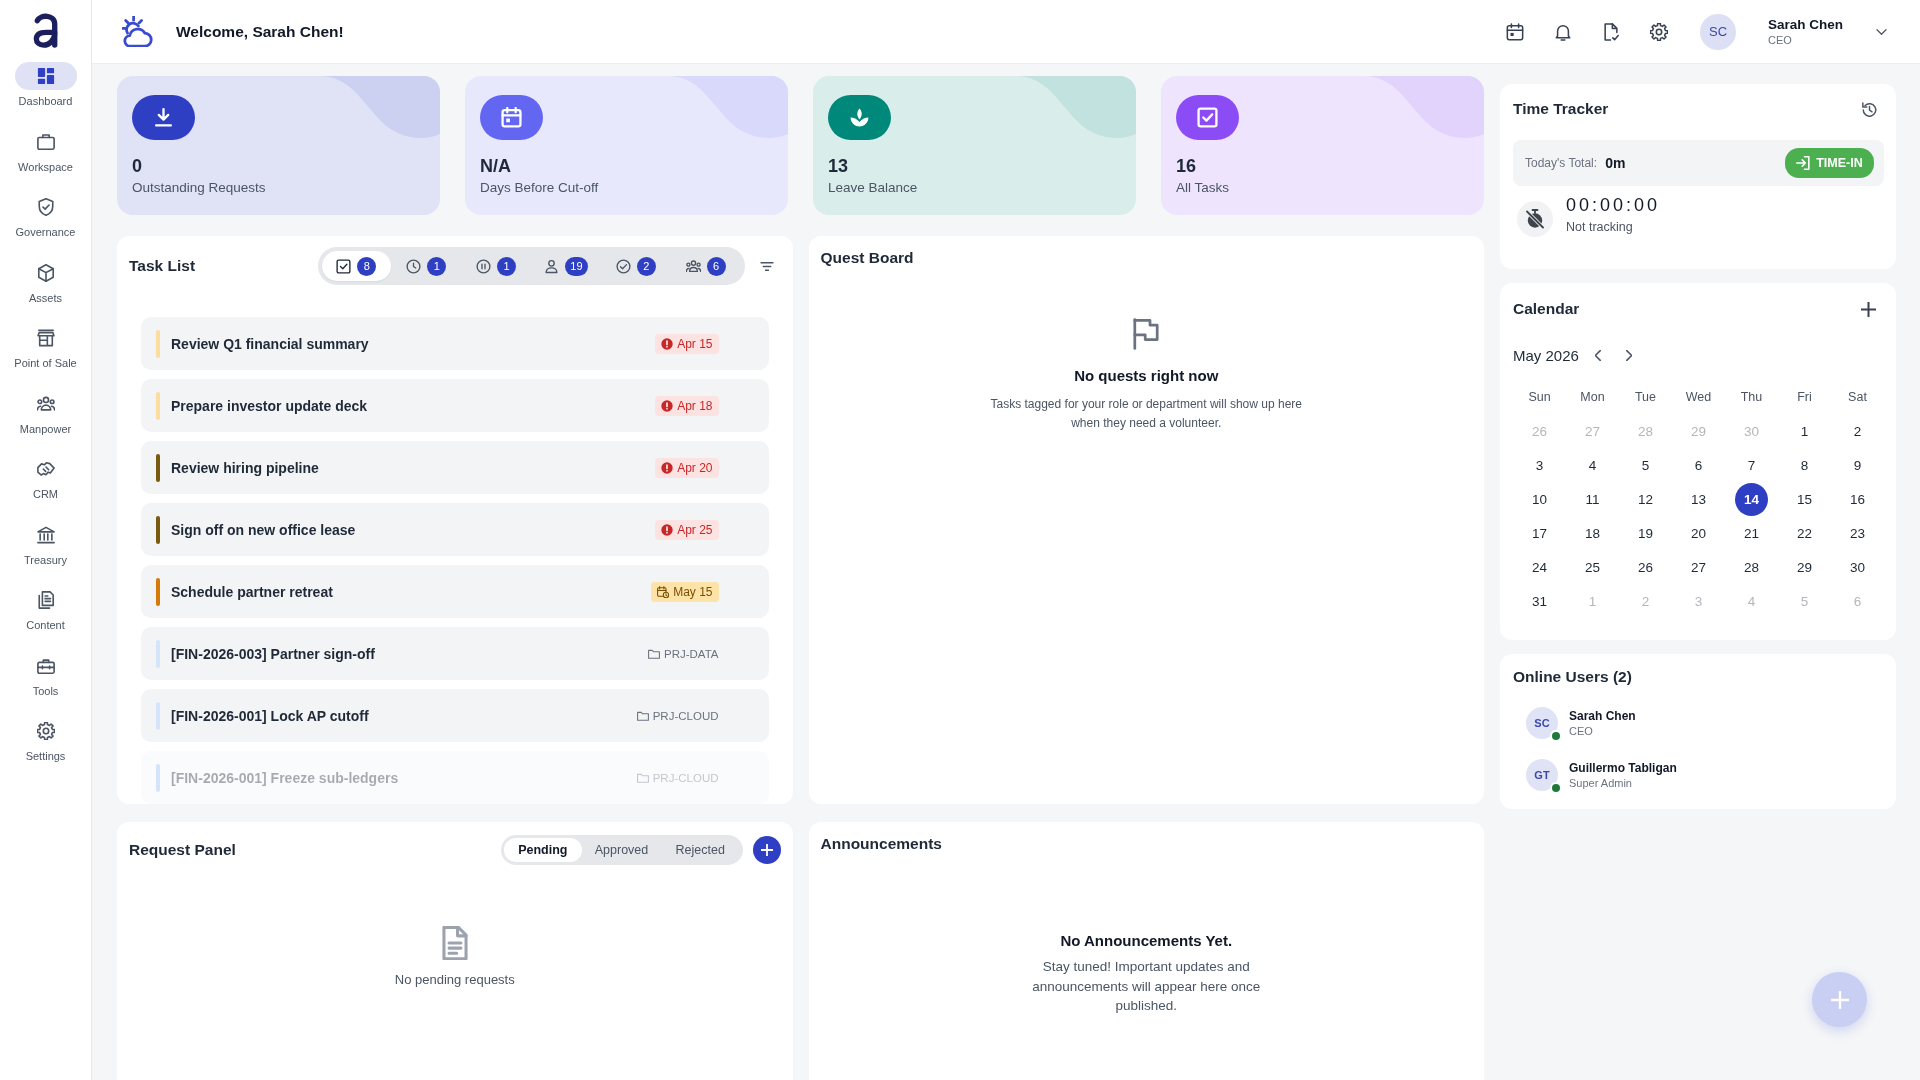 The width and height of the screenshot is (1920, 1080). What do you see at coordinates (1539, 601) in the screenshot?
I see `calendar-day: 31` at bounding box center [1539, 601].